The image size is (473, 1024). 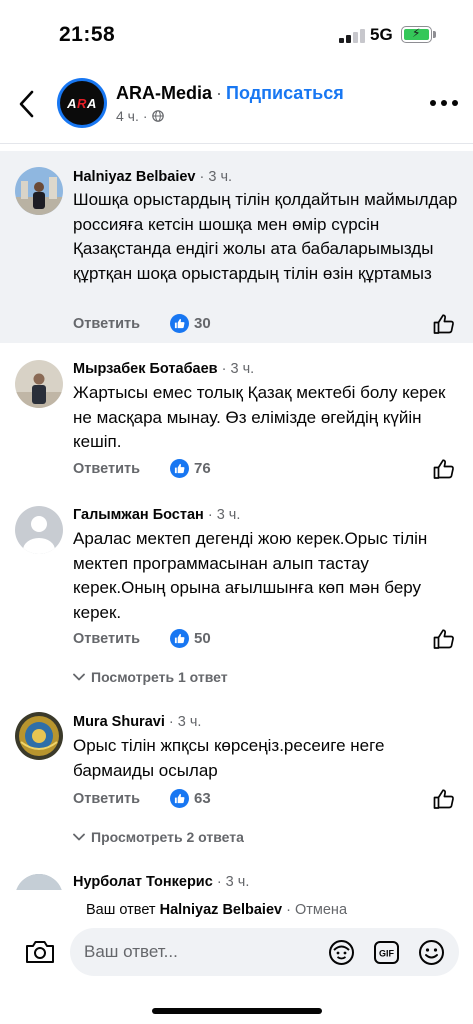 I want to click on battery-icon: ⚡, so click(x=416, y=34).